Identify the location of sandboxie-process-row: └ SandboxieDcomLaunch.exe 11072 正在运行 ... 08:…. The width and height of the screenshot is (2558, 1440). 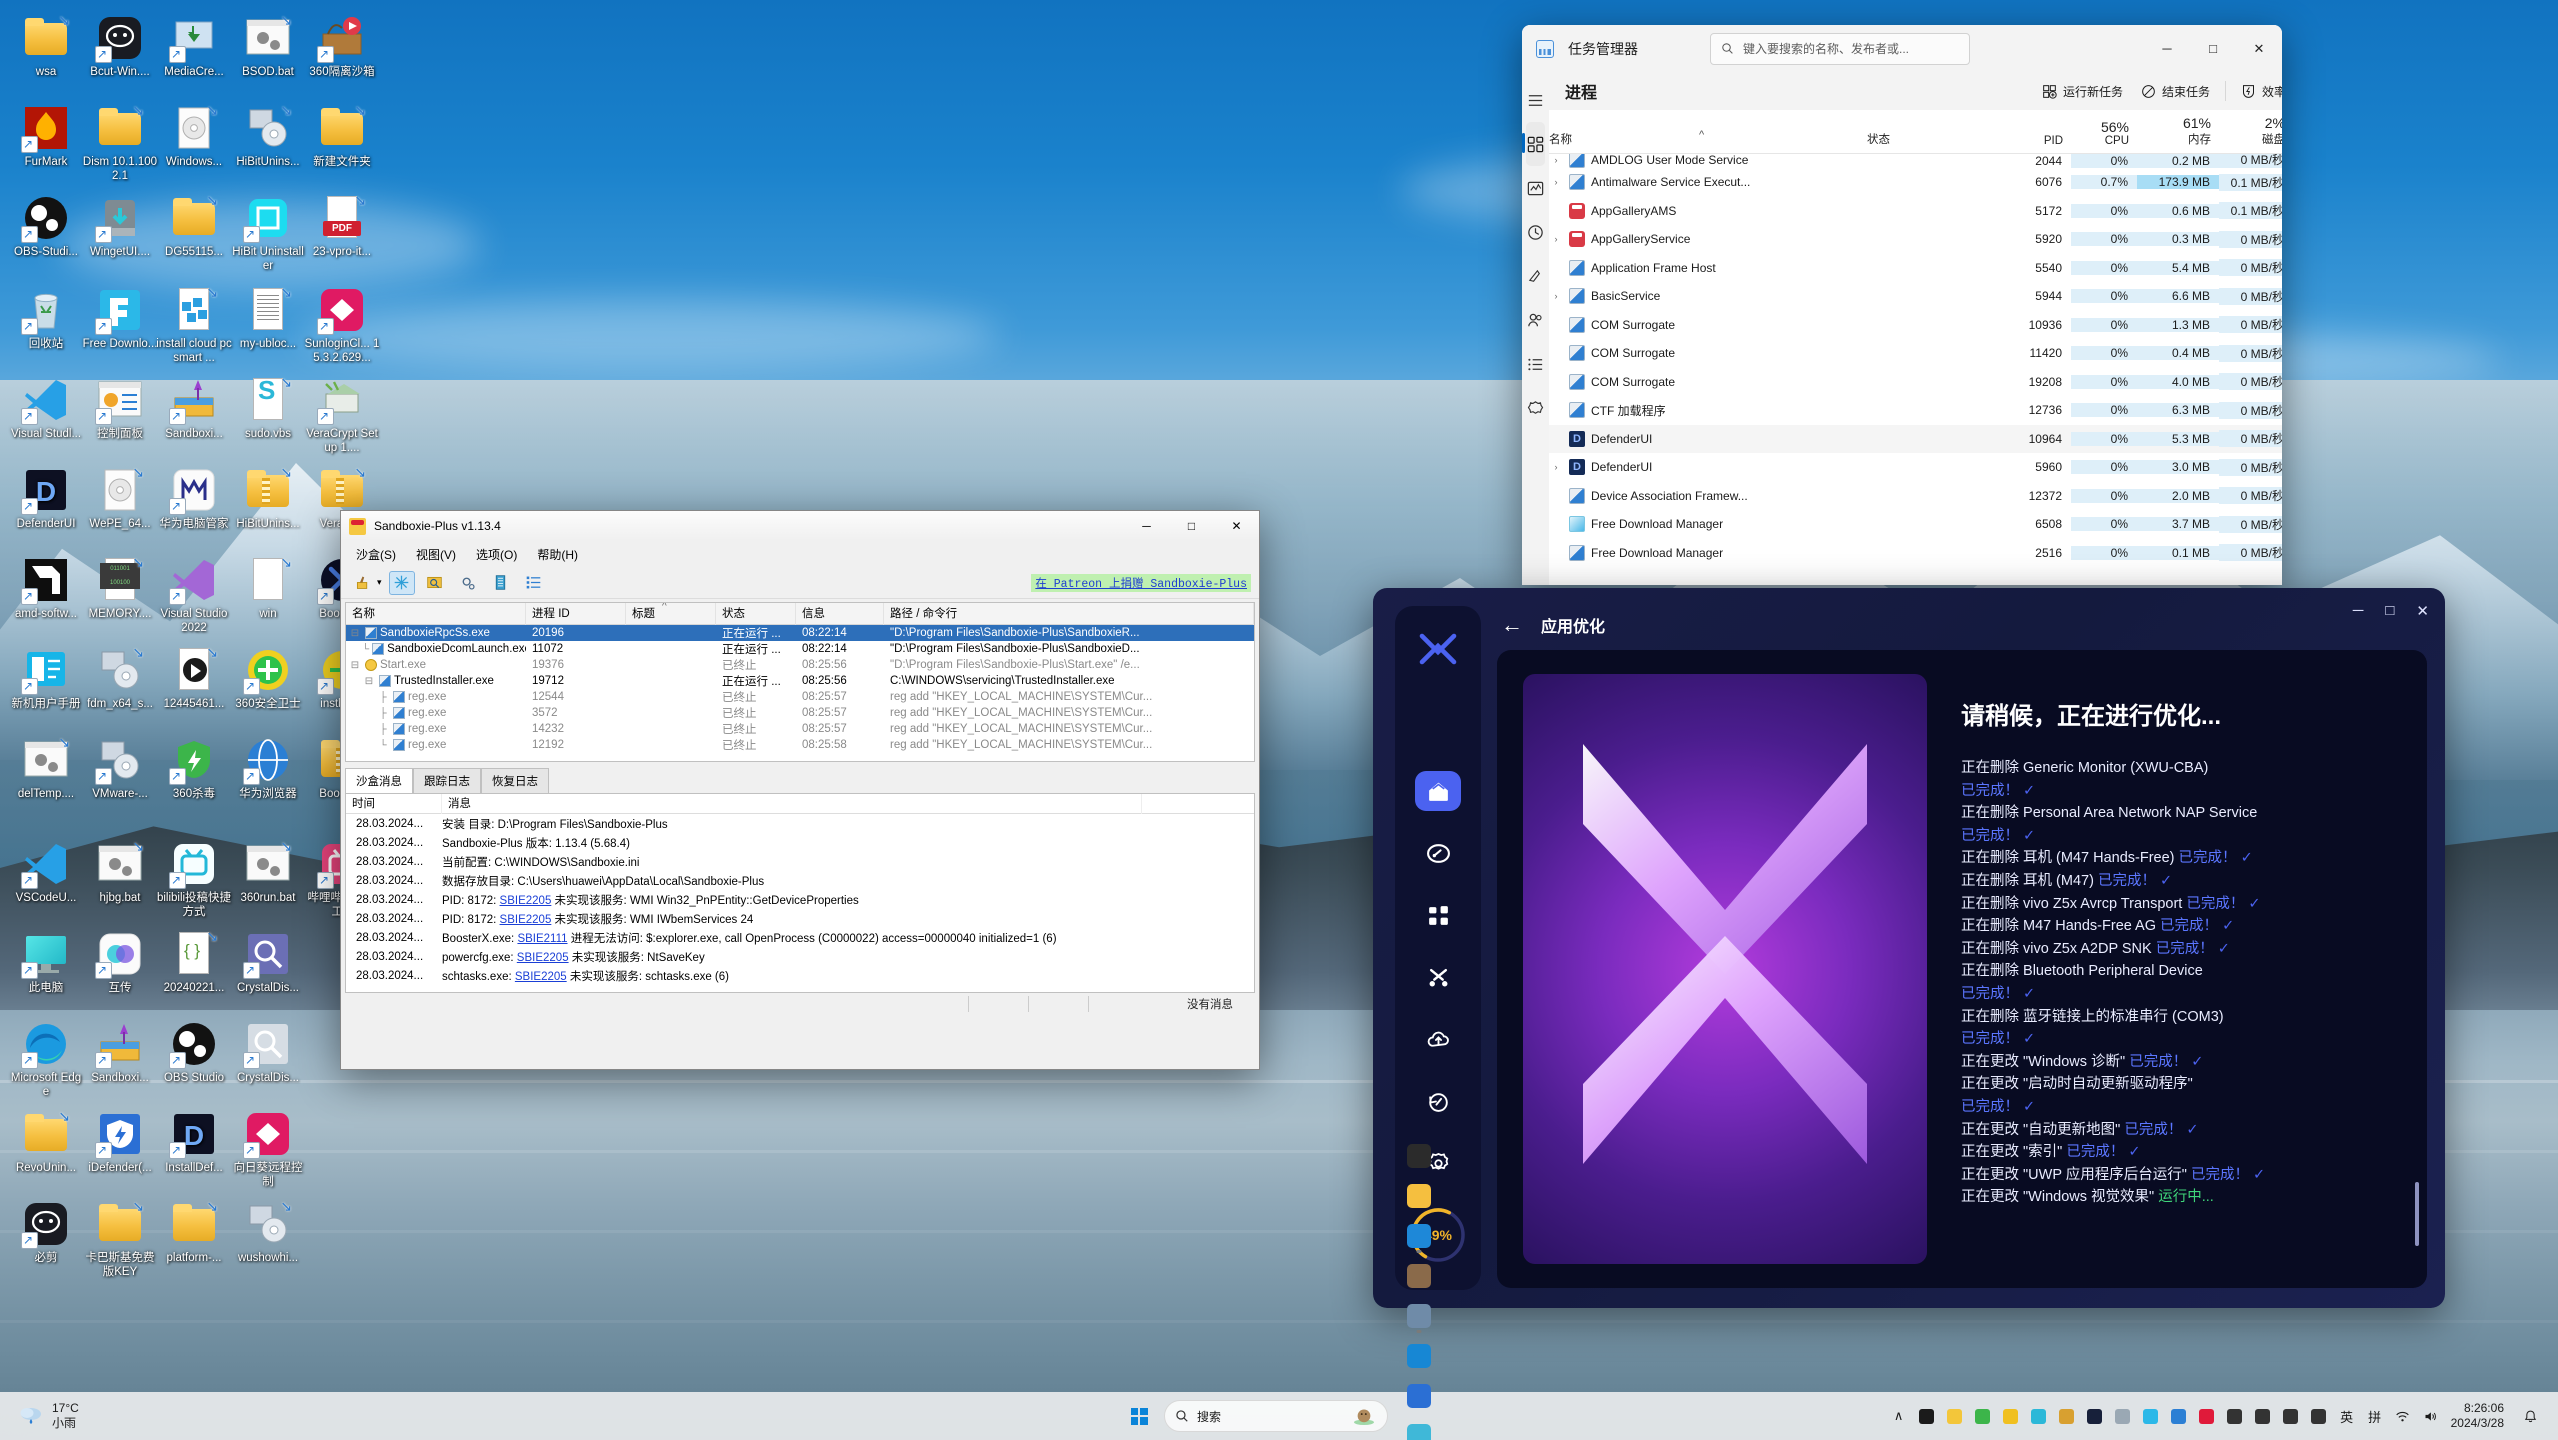
(800, 649).